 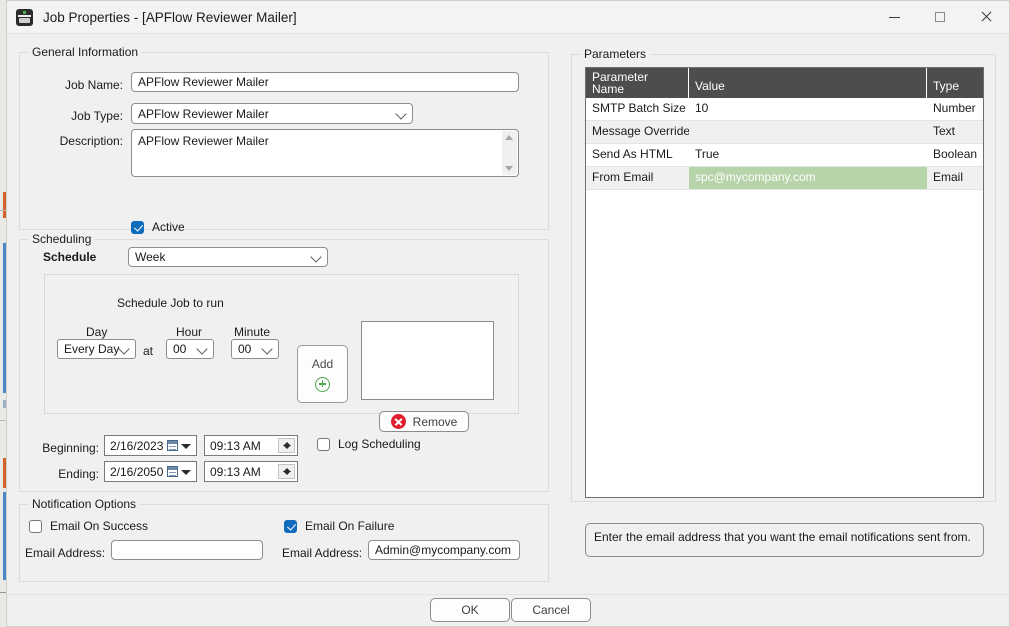 What do you see at coordinates (955, 154) in the screenshot?
I see `cell-parameter-type: Boolean` at bounding box center [955, 154].